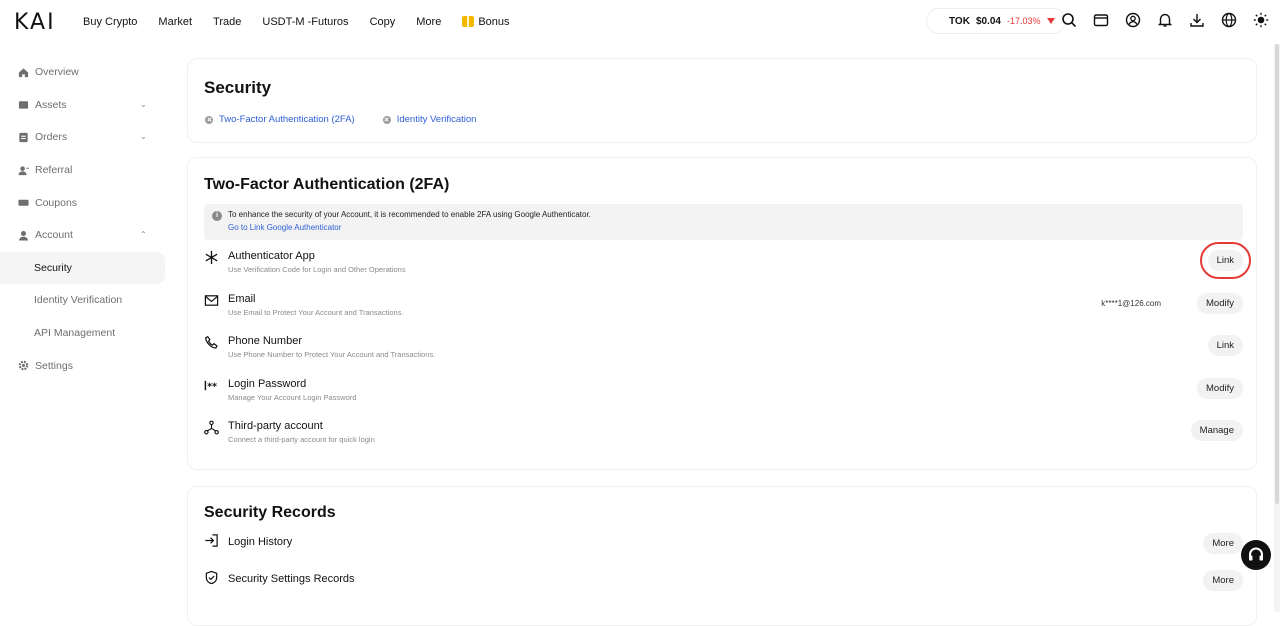  I want to click on sidebar-item-assets: Assets ⌄, so click(85, 105).